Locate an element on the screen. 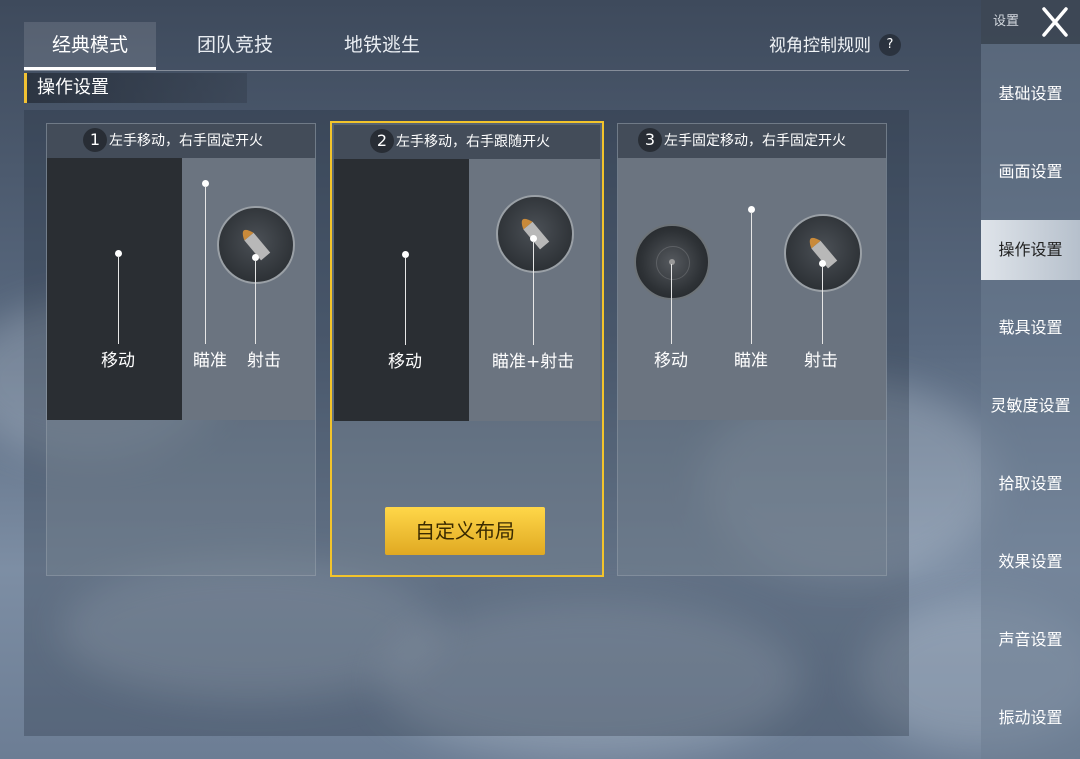 The image size is (1080, 759). close-icon is located at coordinates (1055, 22).